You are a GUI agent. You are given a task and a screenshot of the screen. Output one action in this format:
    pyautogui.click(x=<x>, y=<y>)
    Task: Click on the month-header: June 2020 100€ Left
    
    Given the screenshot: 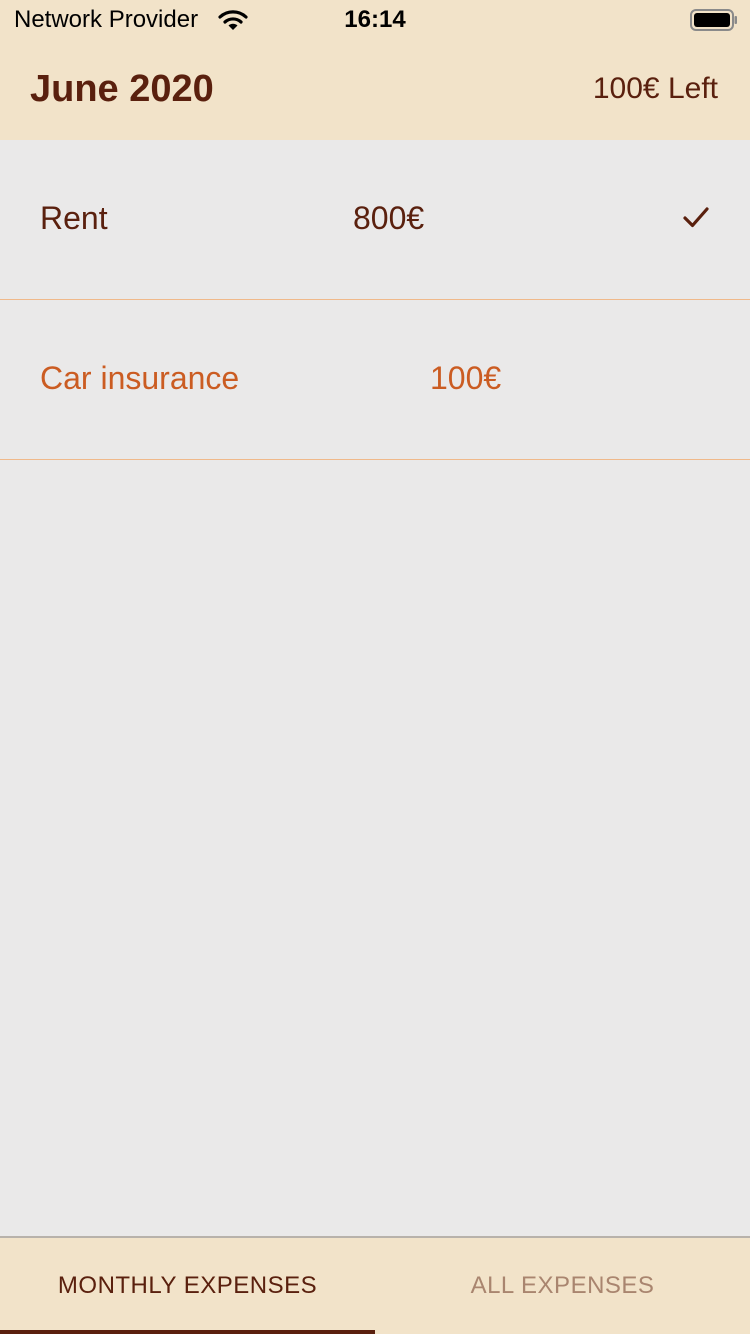 What is the action you would take?
    pyautogui.click(x=375, y=90)
    